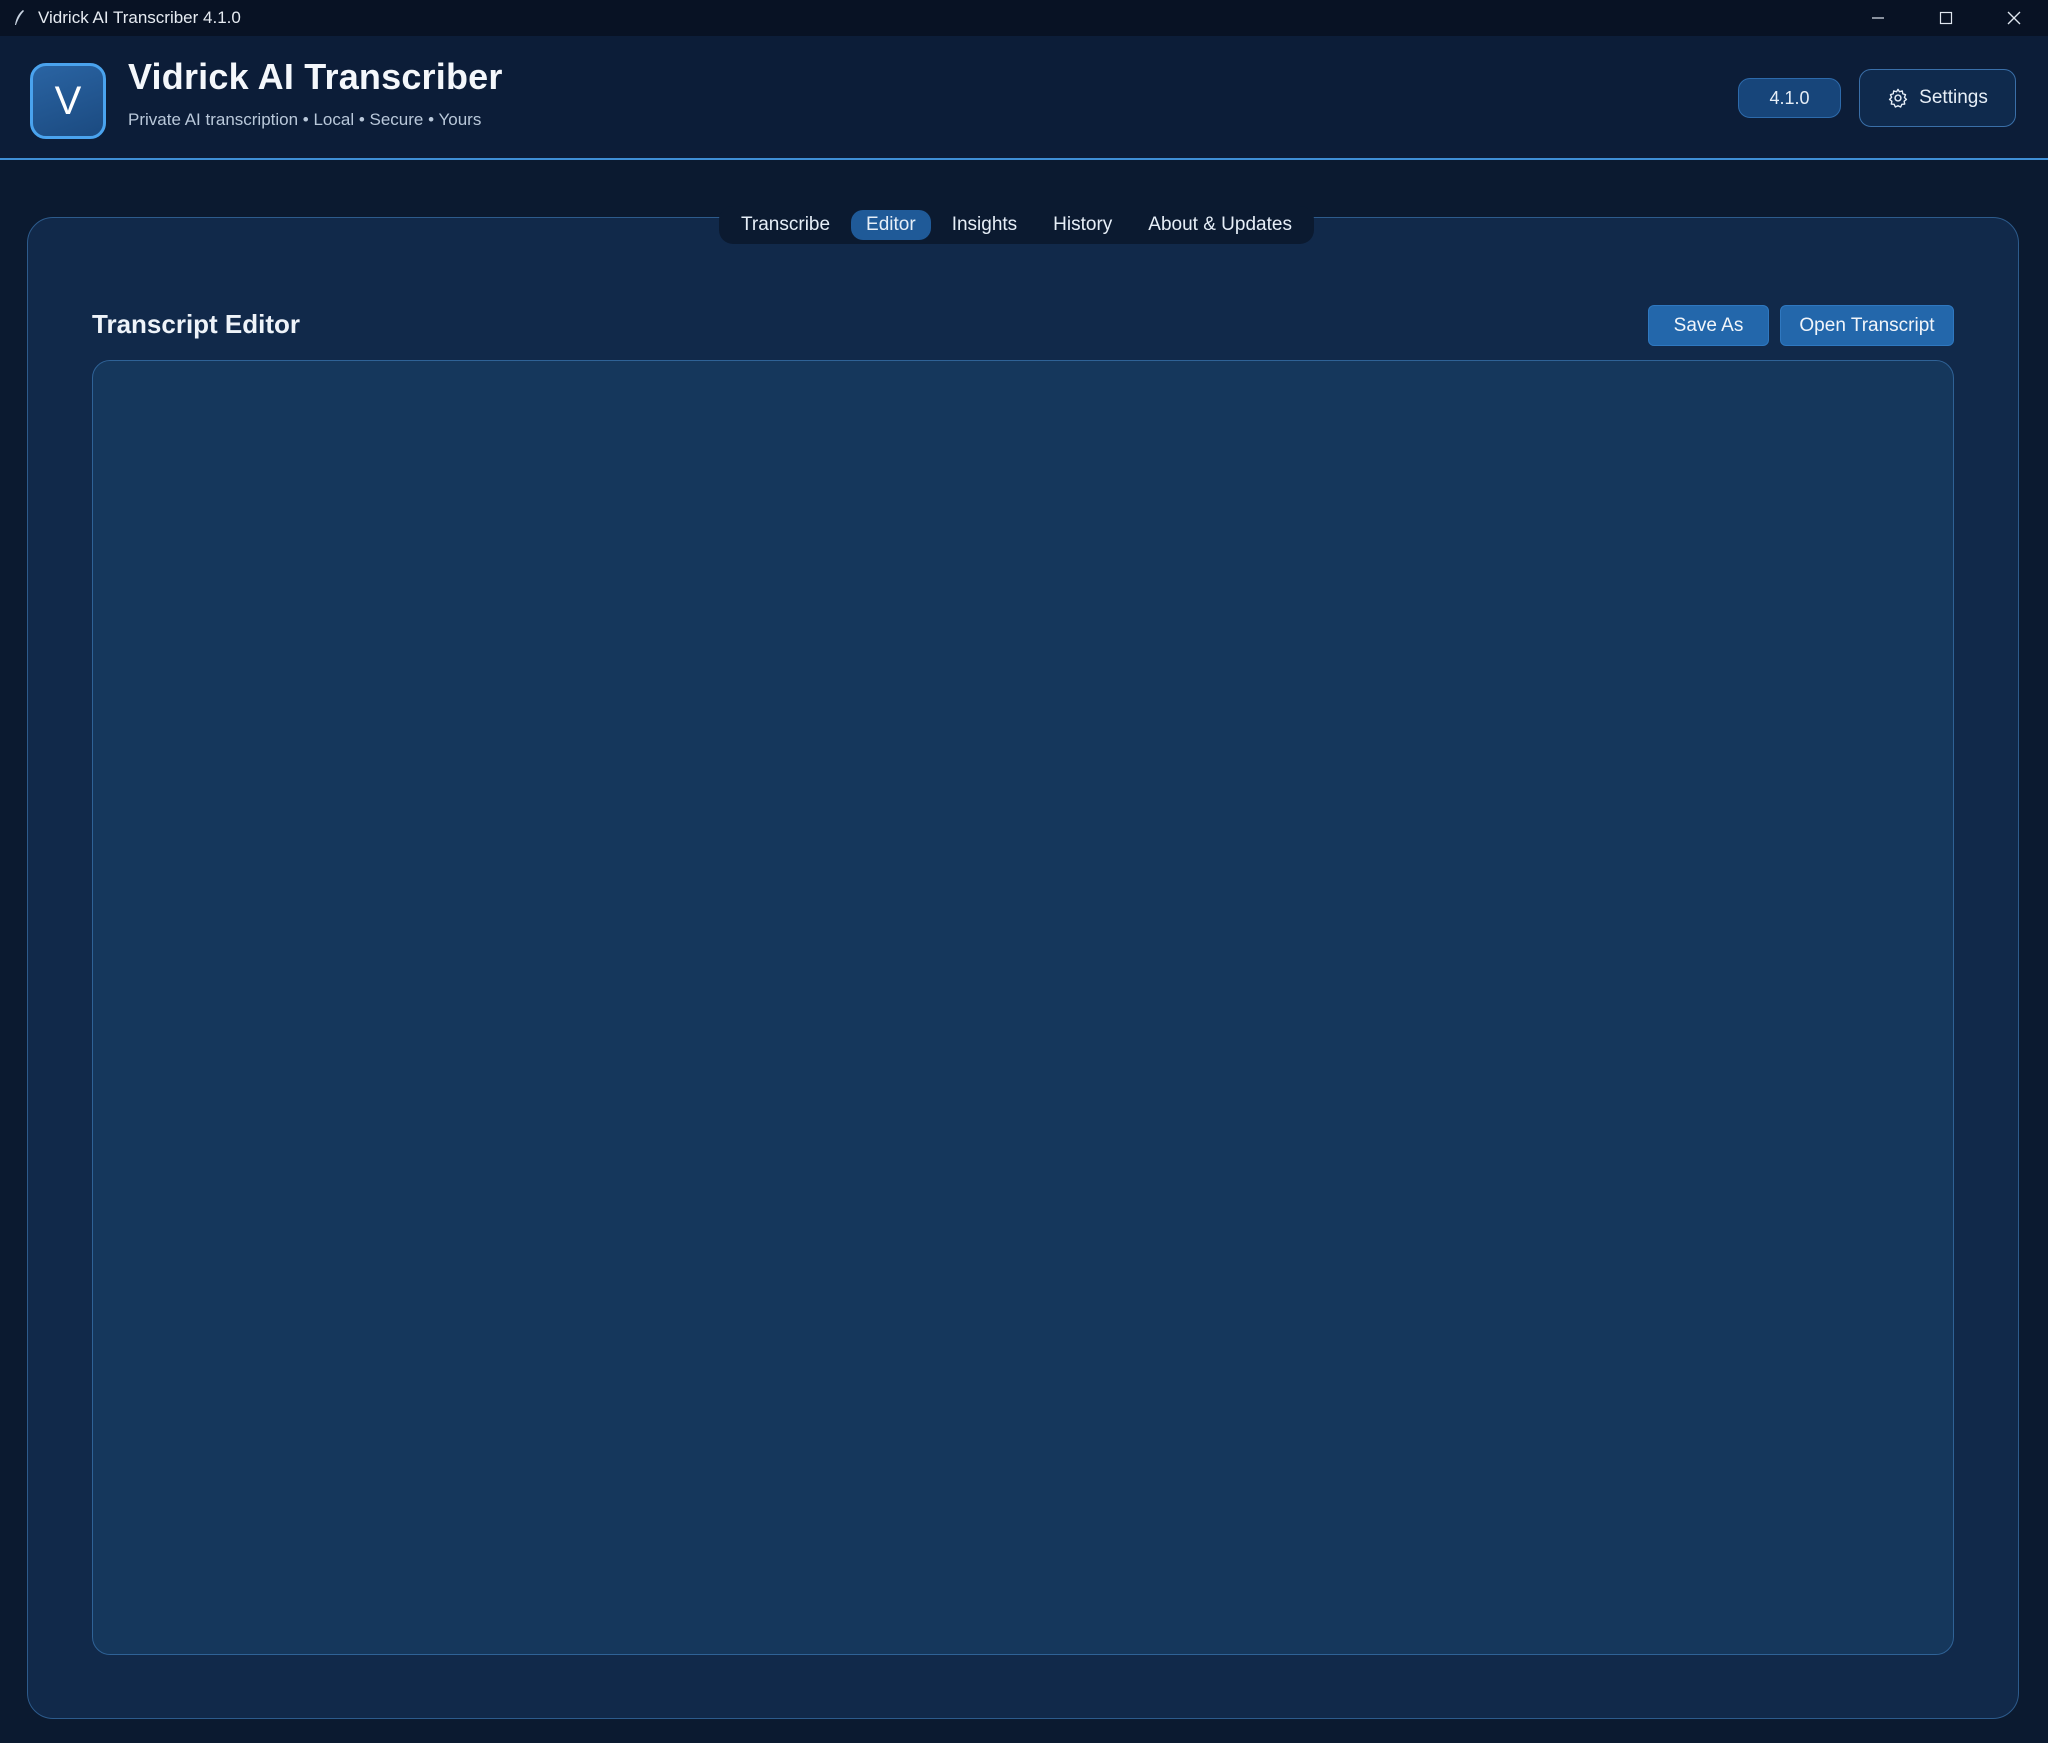 The width and height of the screenshot is (2048, 1743). I want to click on tab-history: History, so click(1082, 225).